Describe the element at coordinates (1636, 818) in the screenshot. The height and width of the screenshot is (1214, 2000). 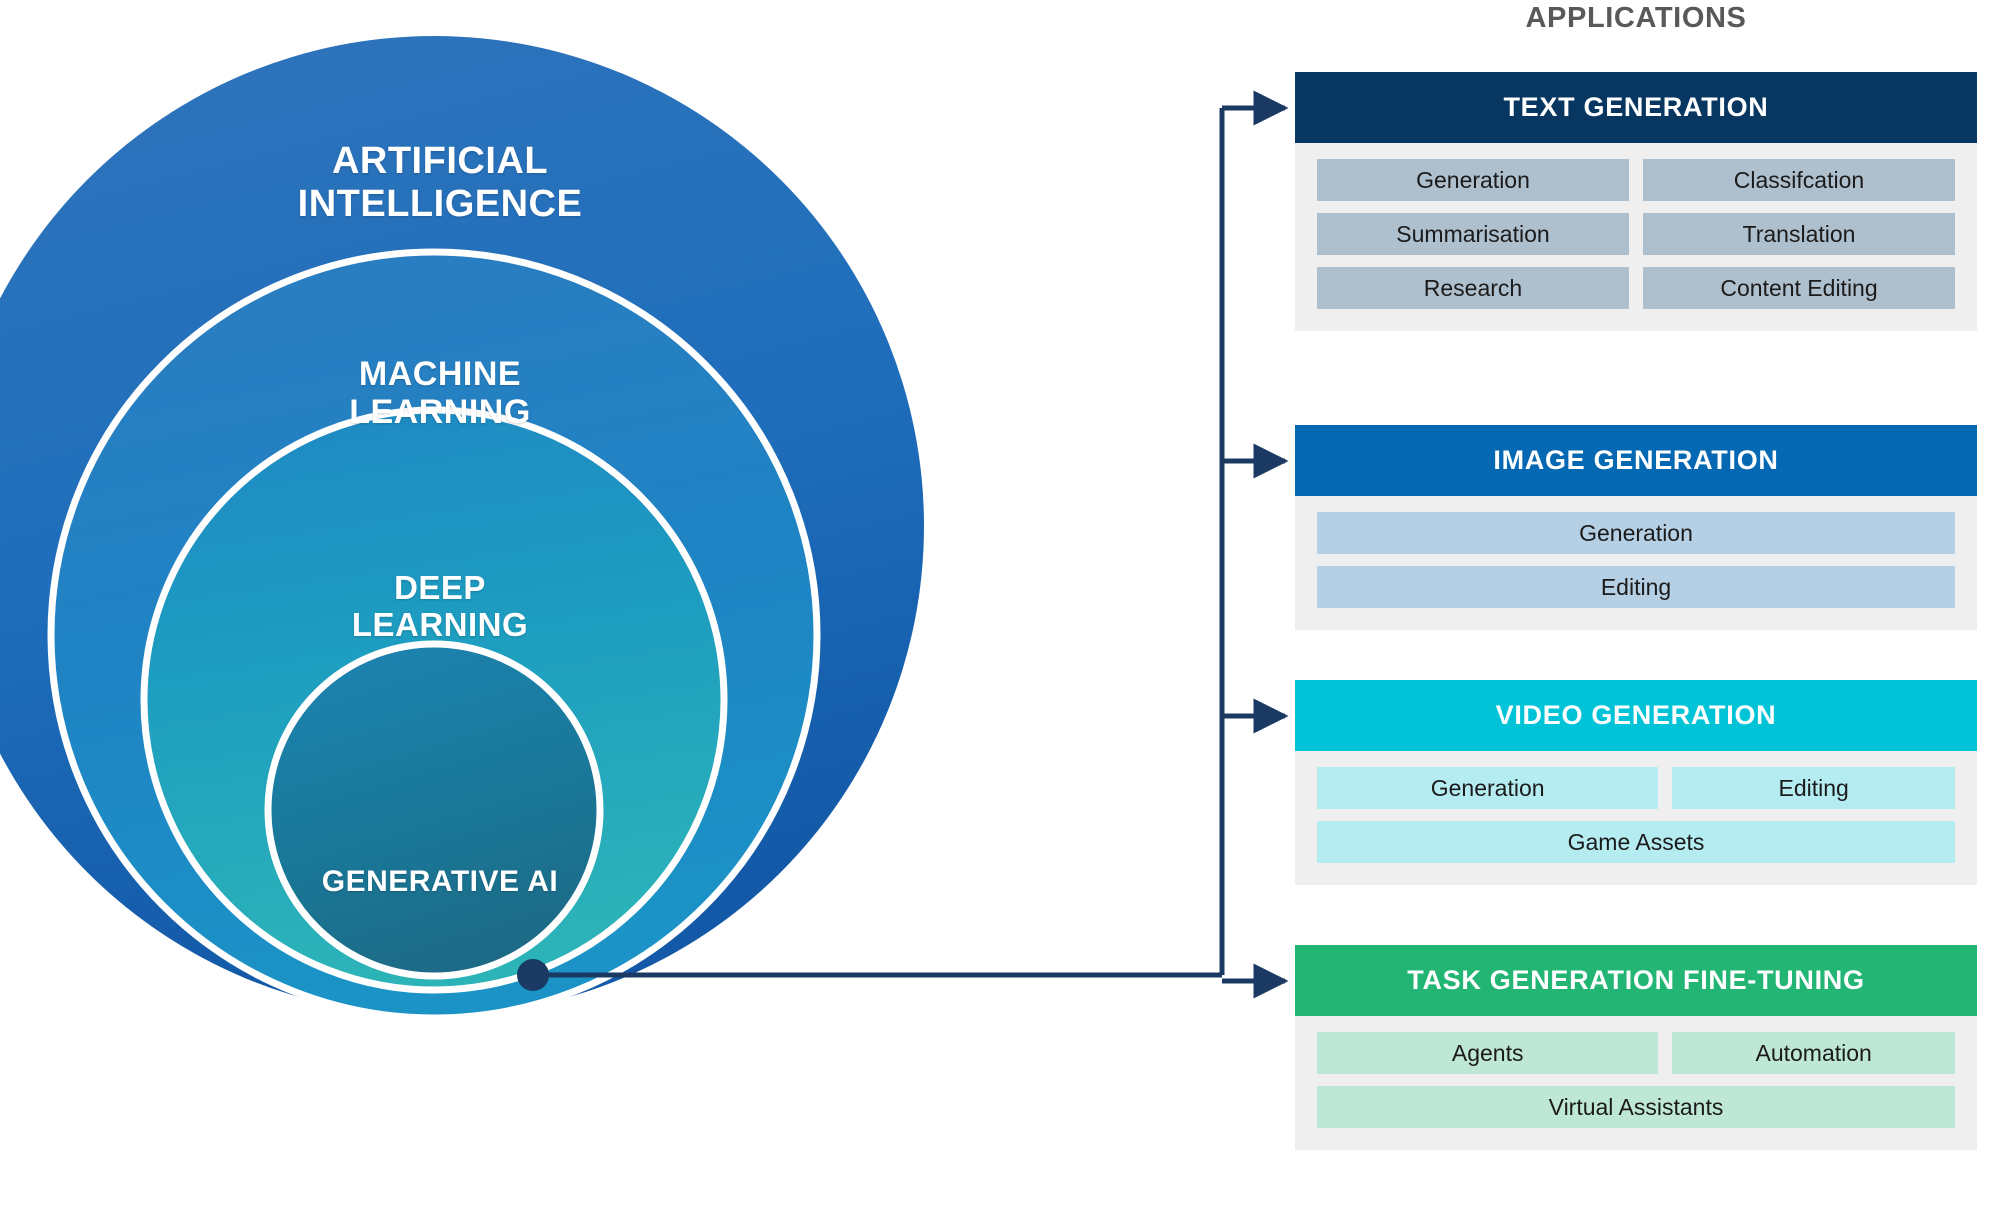
I see `panel-body-video-generation: Generation Editing Game Assets` at that location.